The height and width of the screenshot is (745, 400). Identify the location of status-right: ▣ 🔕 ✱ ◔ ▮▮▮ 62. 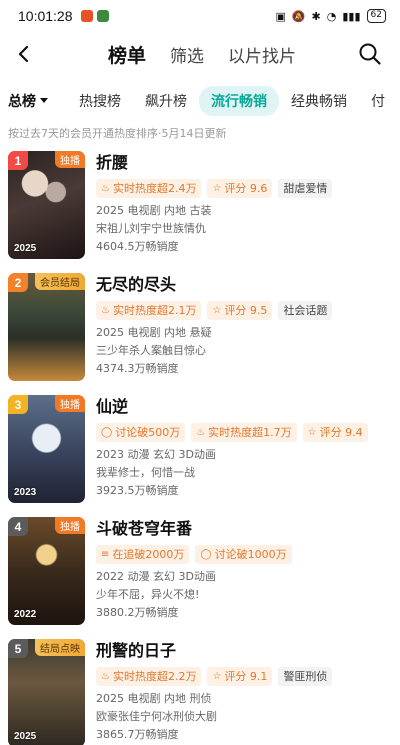
(330, 16).